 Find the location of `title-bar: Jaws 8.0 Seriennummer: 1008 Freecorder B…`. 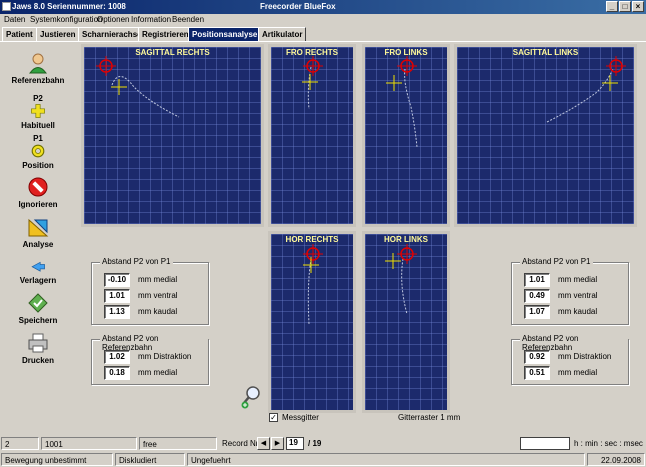

title-bar: Jaws 8.0 Seriennummer: 1008 Freecorder B… is located at coordinates (323, 7).